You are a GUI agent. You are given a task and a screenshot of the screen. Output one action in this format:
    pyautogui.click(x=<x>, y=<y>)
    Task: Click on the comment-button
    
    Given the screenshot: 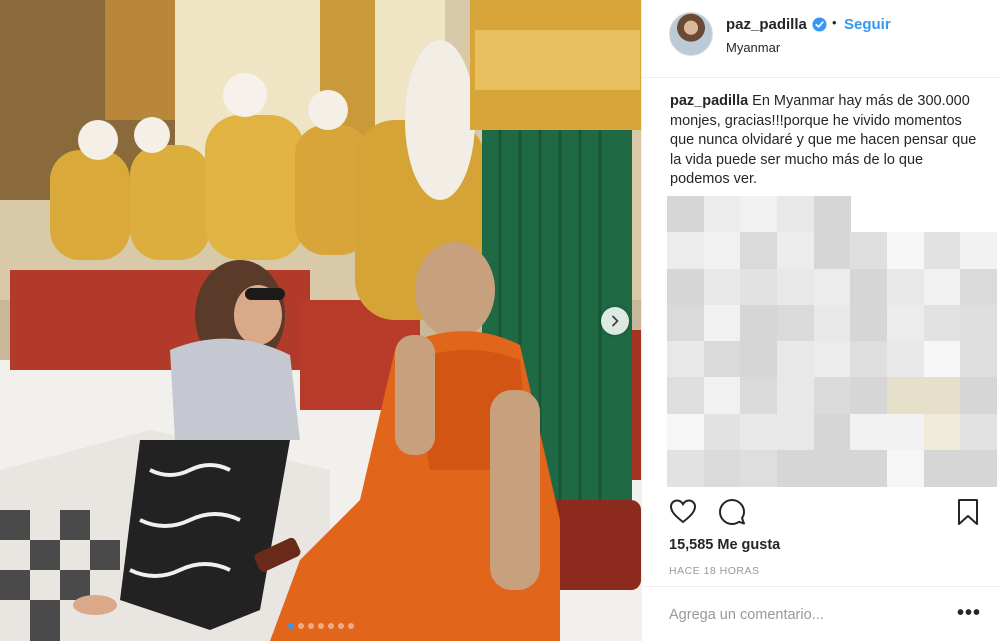 What is the action you would take?
    pyautogui.click(x=732, y=512)
    